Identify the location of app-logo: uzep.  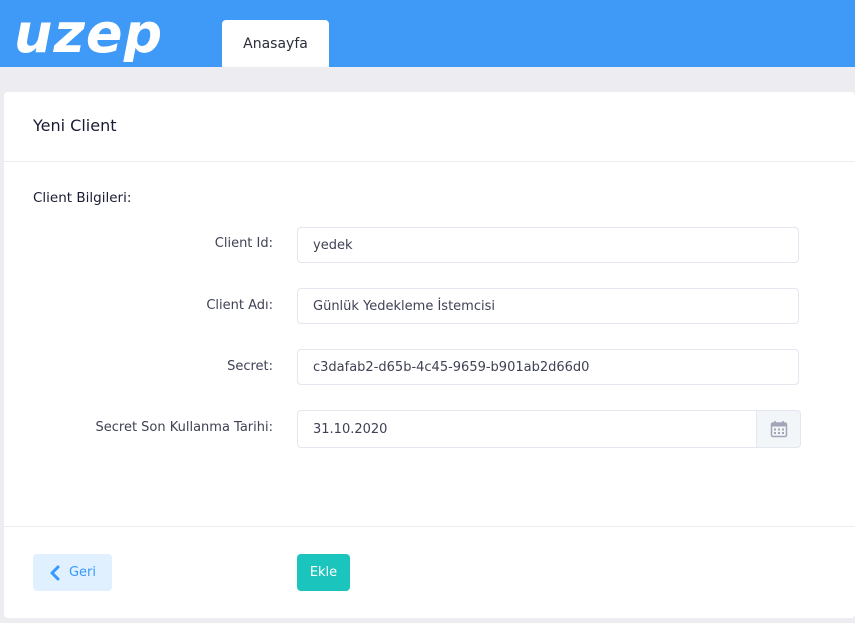
(99, 38).